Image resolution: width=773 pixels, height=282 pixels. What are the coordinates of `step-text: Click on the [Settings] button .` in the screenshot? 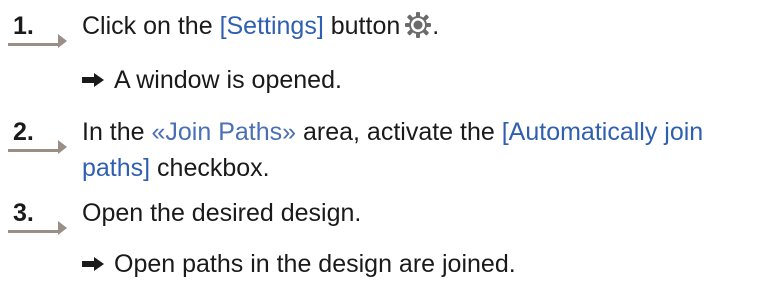 It's located at (427, 28).